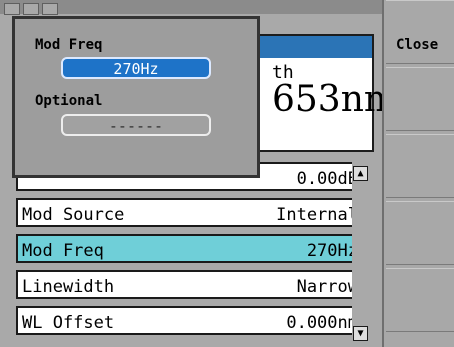 This screenshot has width=454, height=347. I want to click on scroll-up-icon: ▲, so click(360, 173).